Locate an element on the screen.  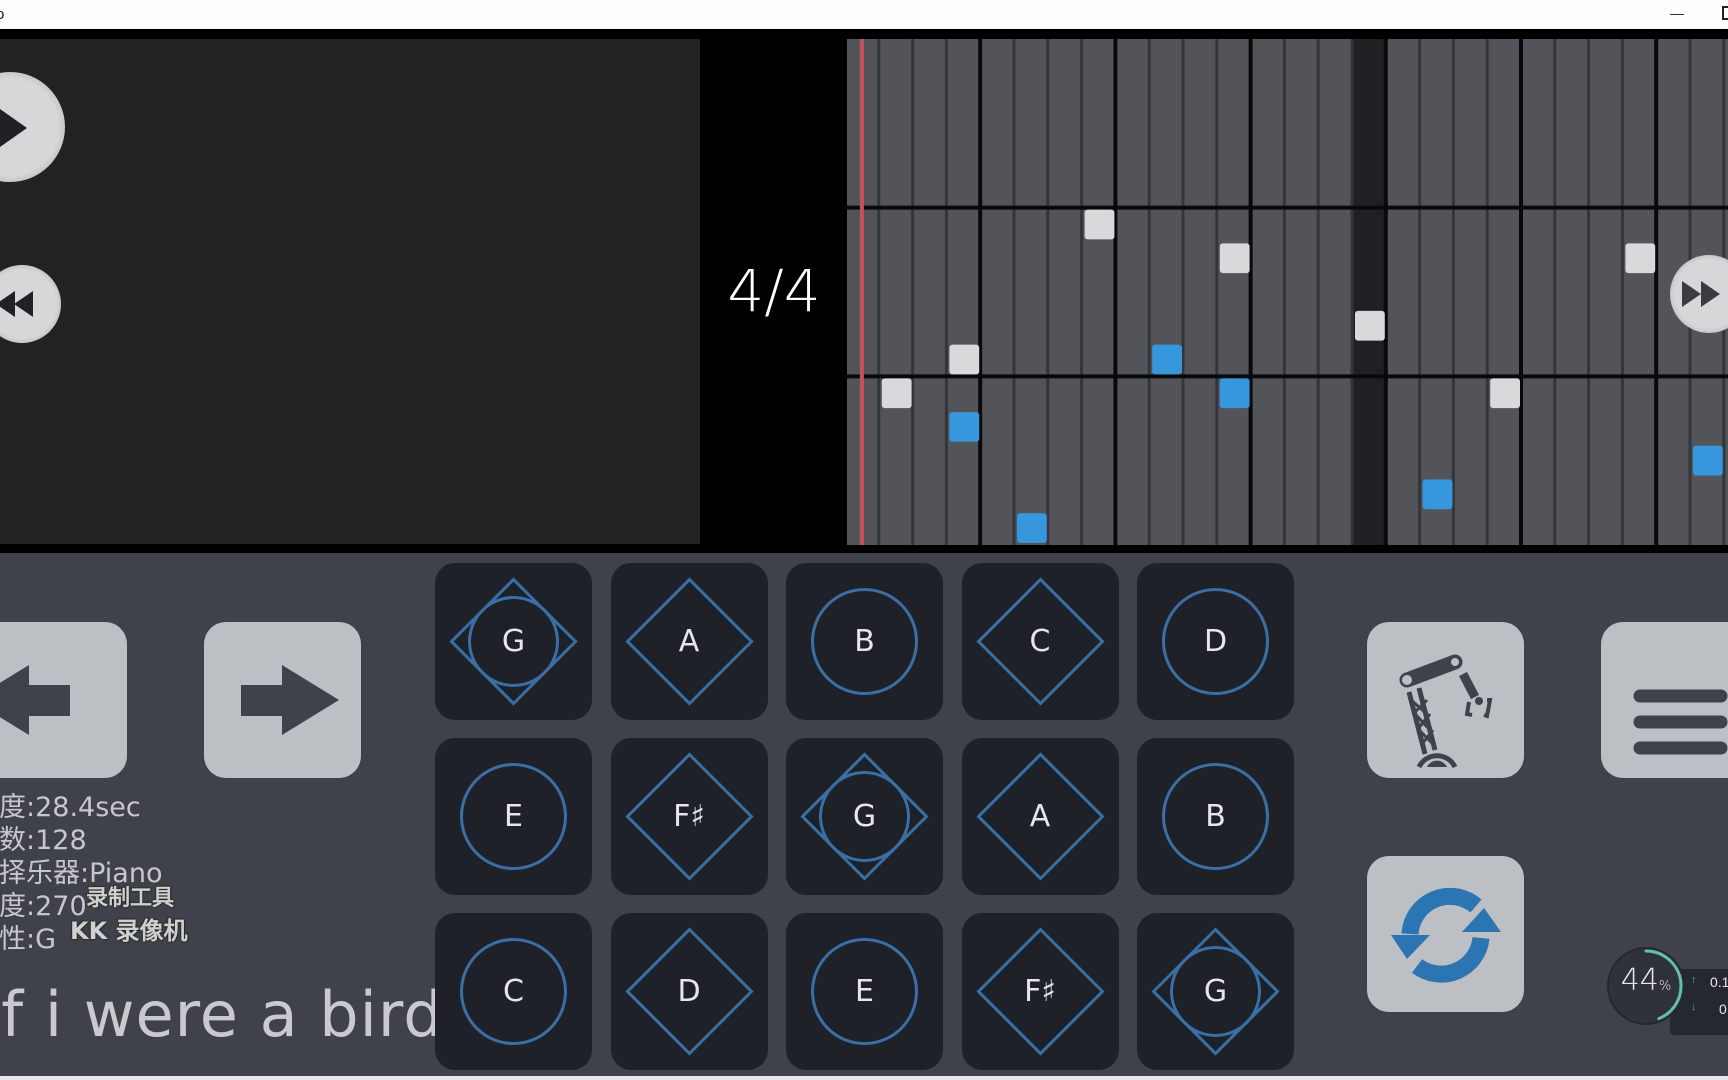
watermark-line-2: KK 录像机 is located at coordinates (129, 931).